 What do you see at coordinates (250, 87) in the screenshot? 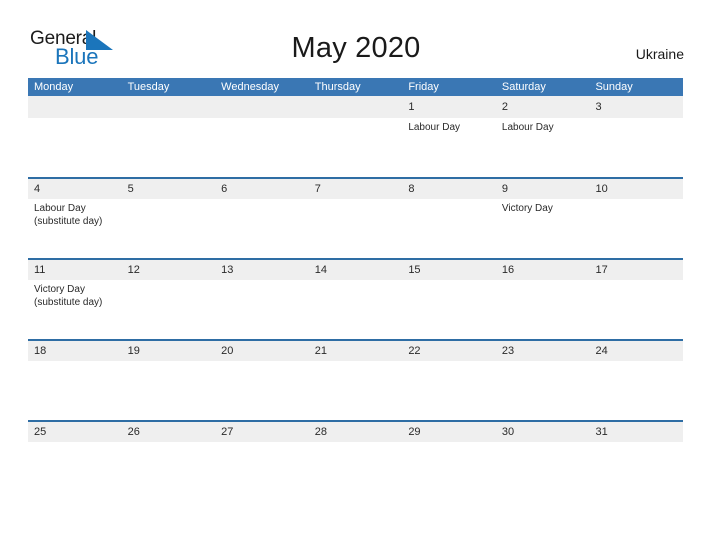
I see `weekday-header-wednesday: Wednesday` at bounding box center [250, 87].